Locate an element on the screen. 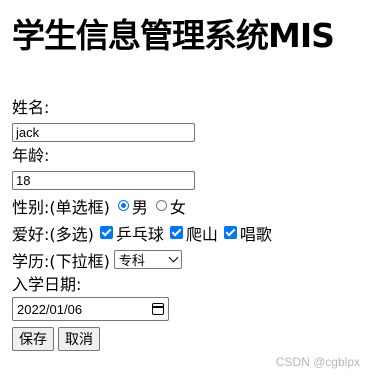 The height and width of the screenshot is (381, 374). education-label: 学历:(下拉框) is located at coordinates (61, 261).